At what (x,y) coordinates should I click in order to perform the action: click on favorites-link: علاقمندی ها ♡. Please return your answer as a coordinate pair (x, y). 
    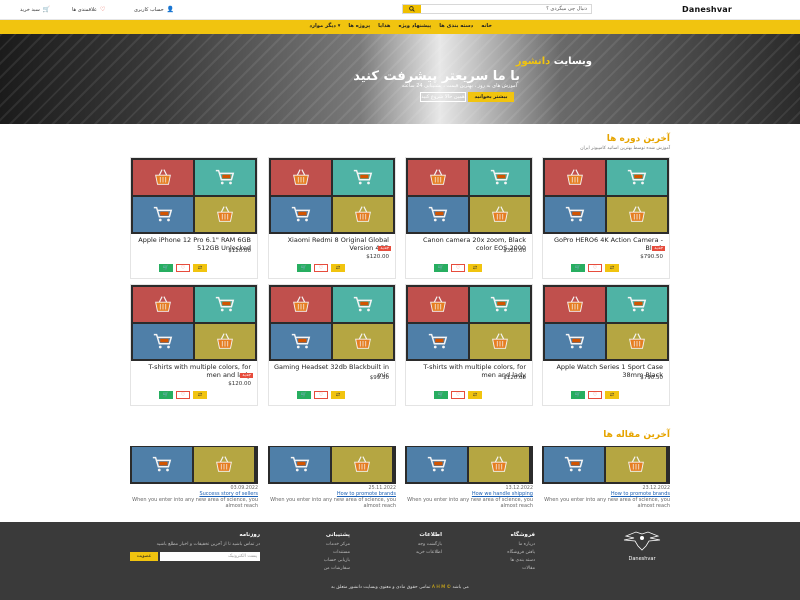
    Looking at the image, I should click on (88, 9).